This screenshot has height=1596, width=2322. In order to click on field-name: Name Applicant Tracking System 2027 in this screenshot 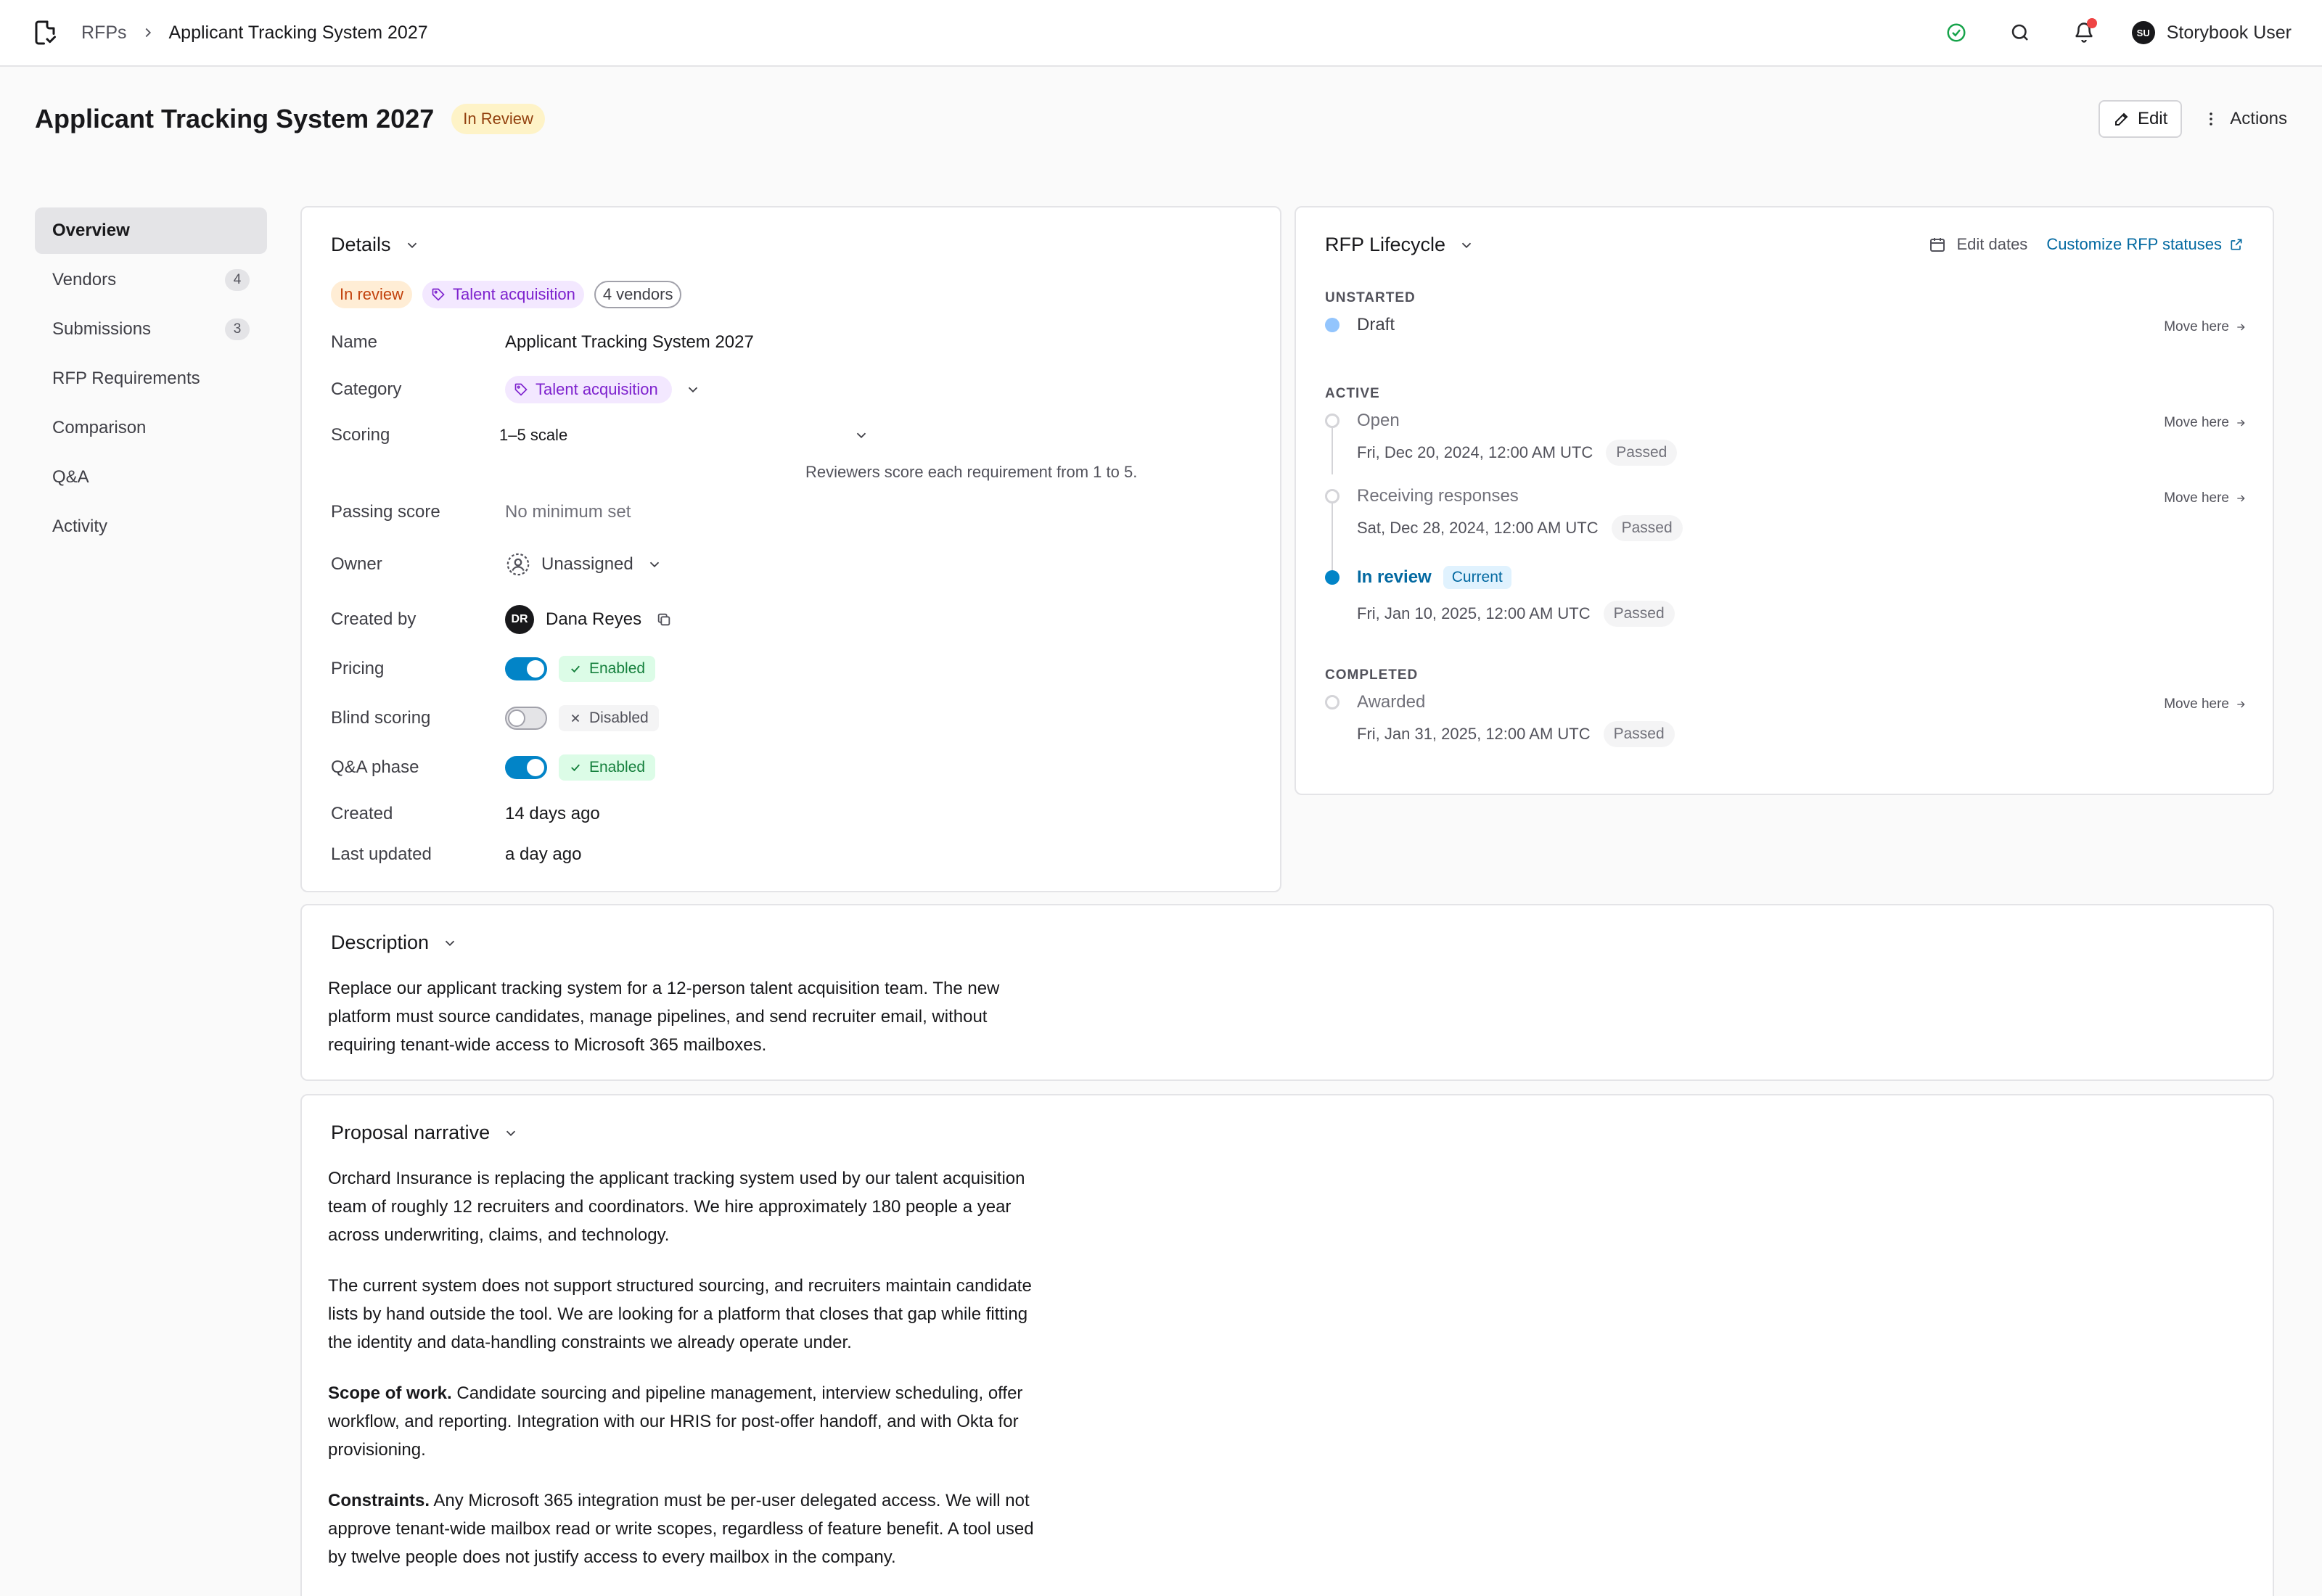, I will do `click(542, 342)`.